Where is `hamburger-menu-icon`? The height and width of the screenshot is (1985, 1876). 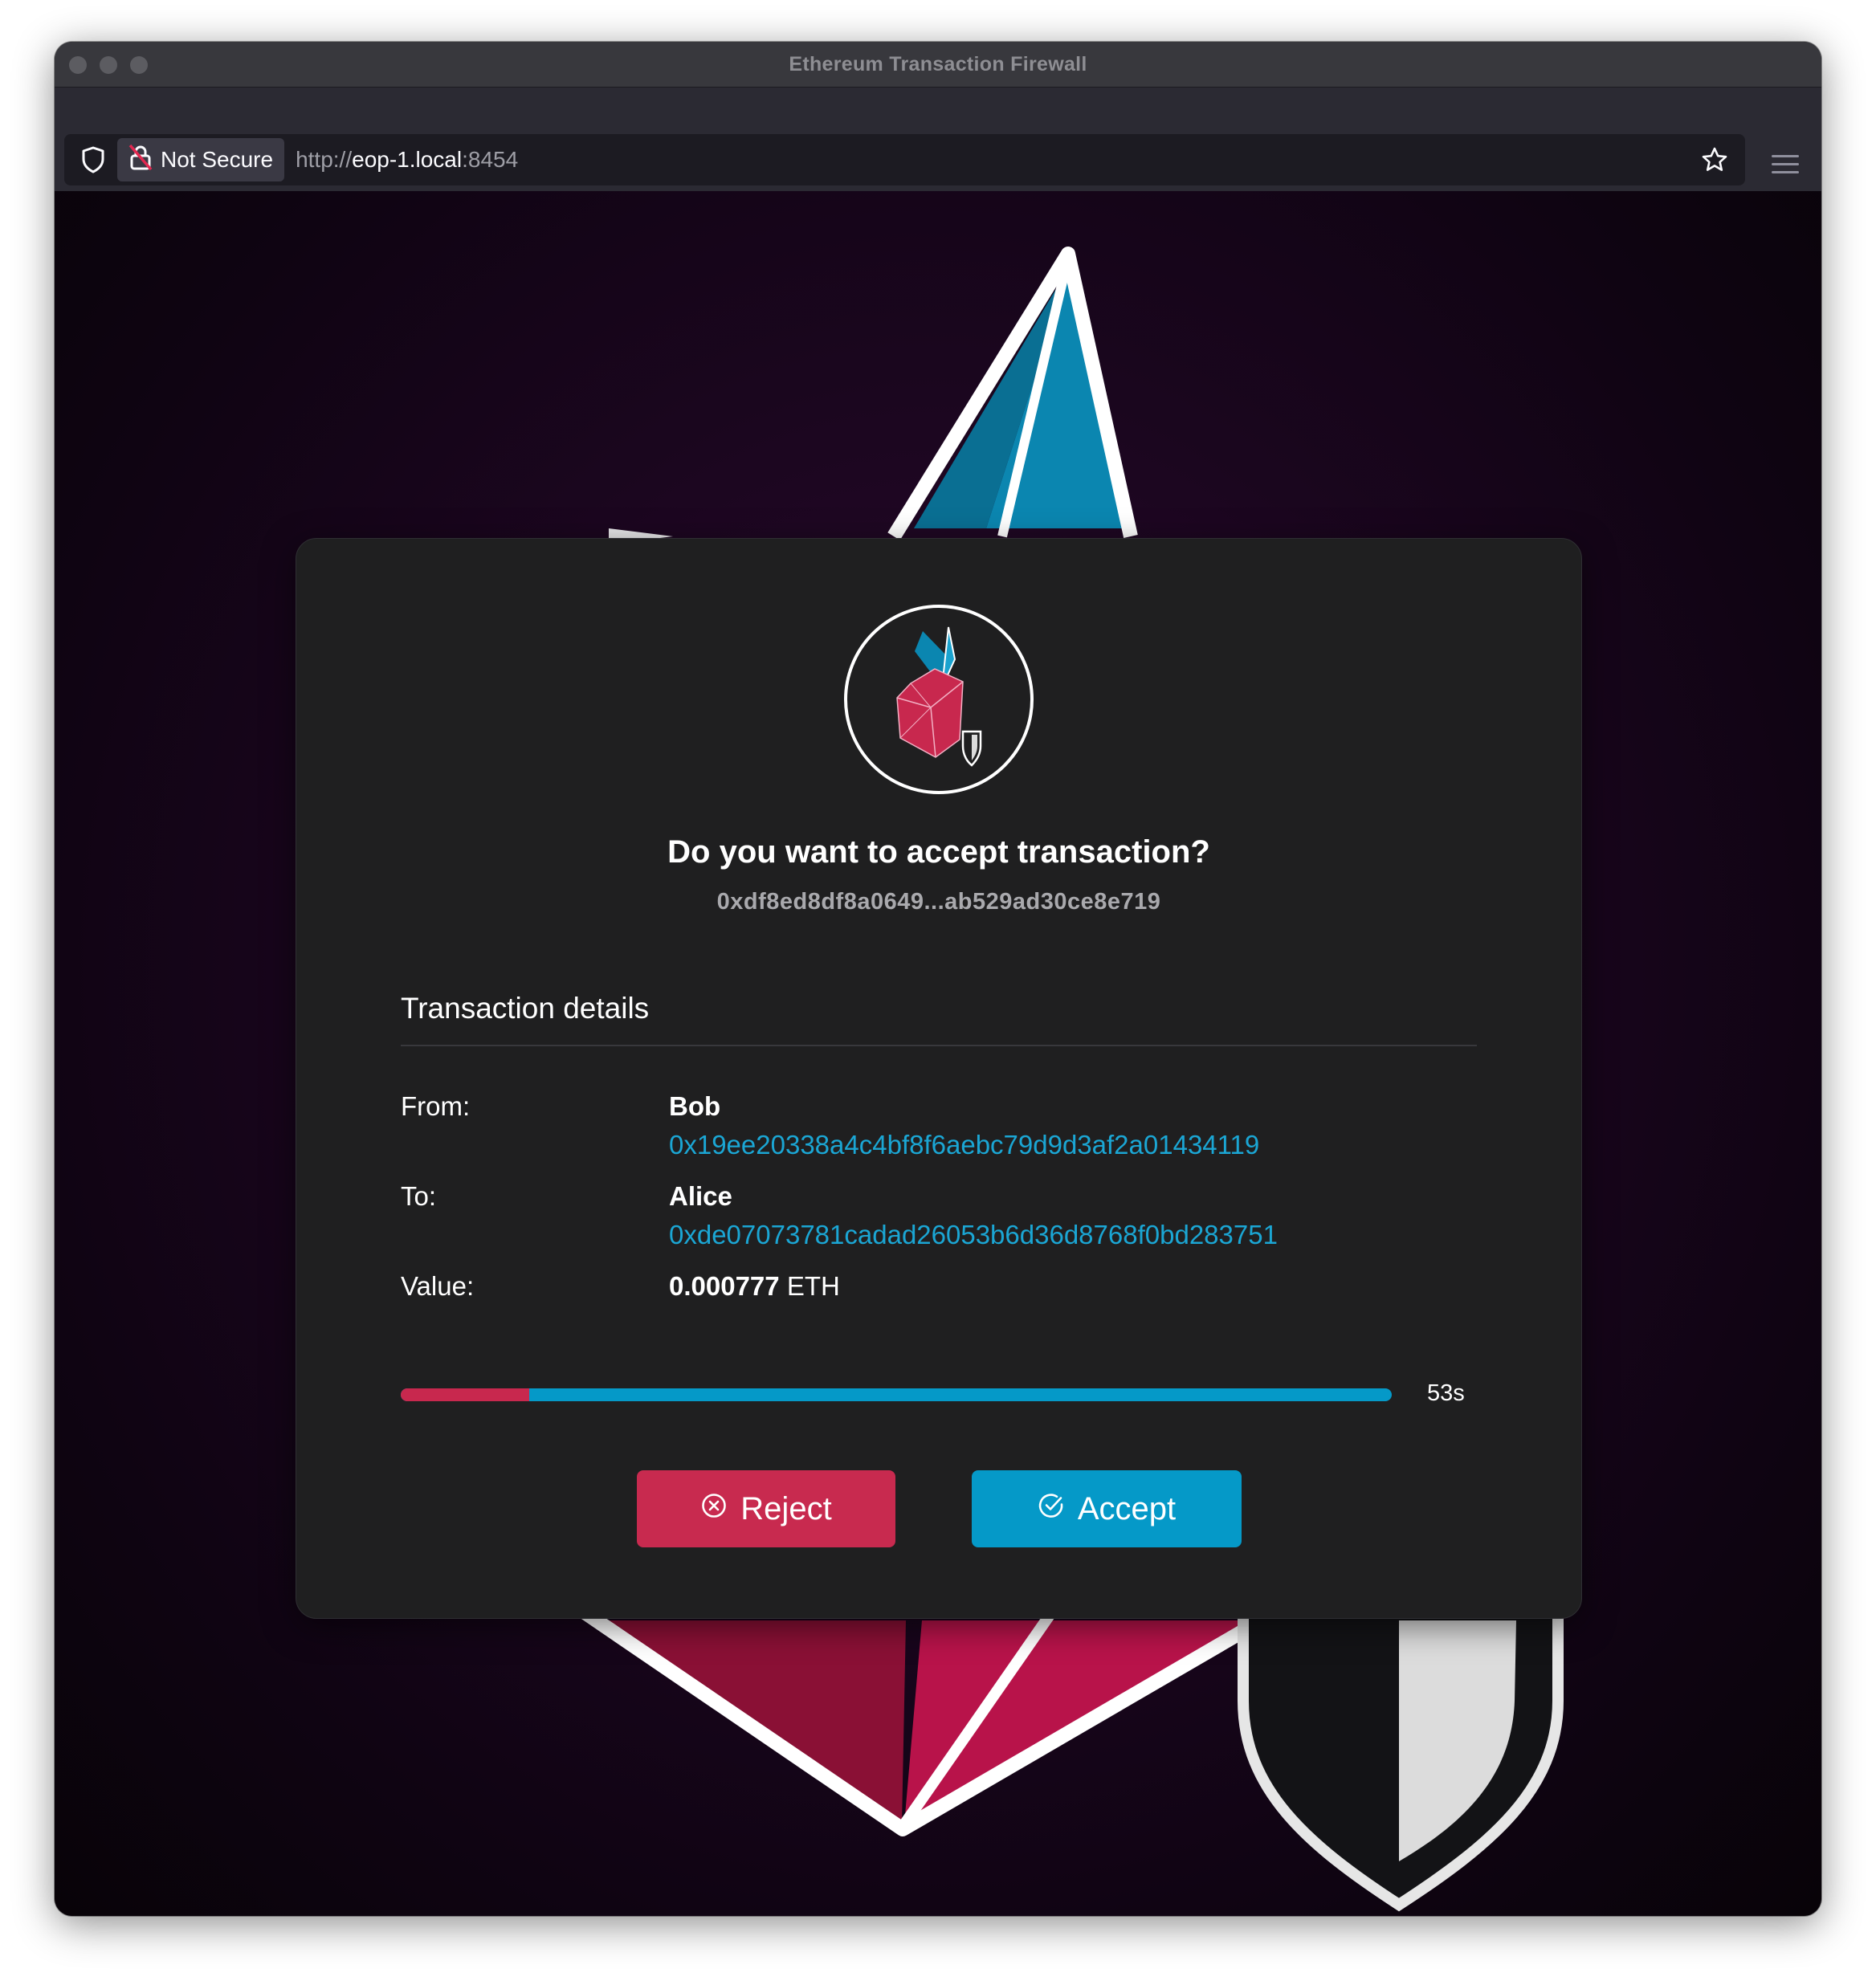
hamburger-menu-icon is located at coordinates (1786, 163).